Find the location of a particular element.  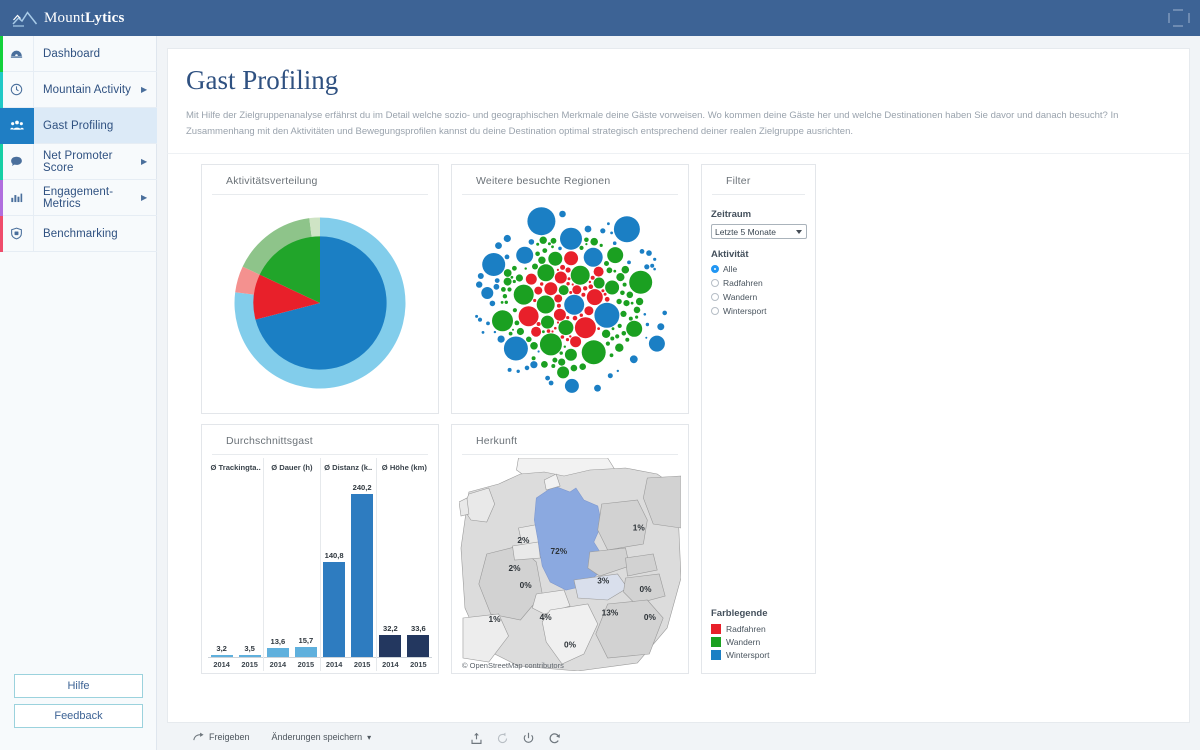

brand: MountLytics is located at coordinates (78, 18).